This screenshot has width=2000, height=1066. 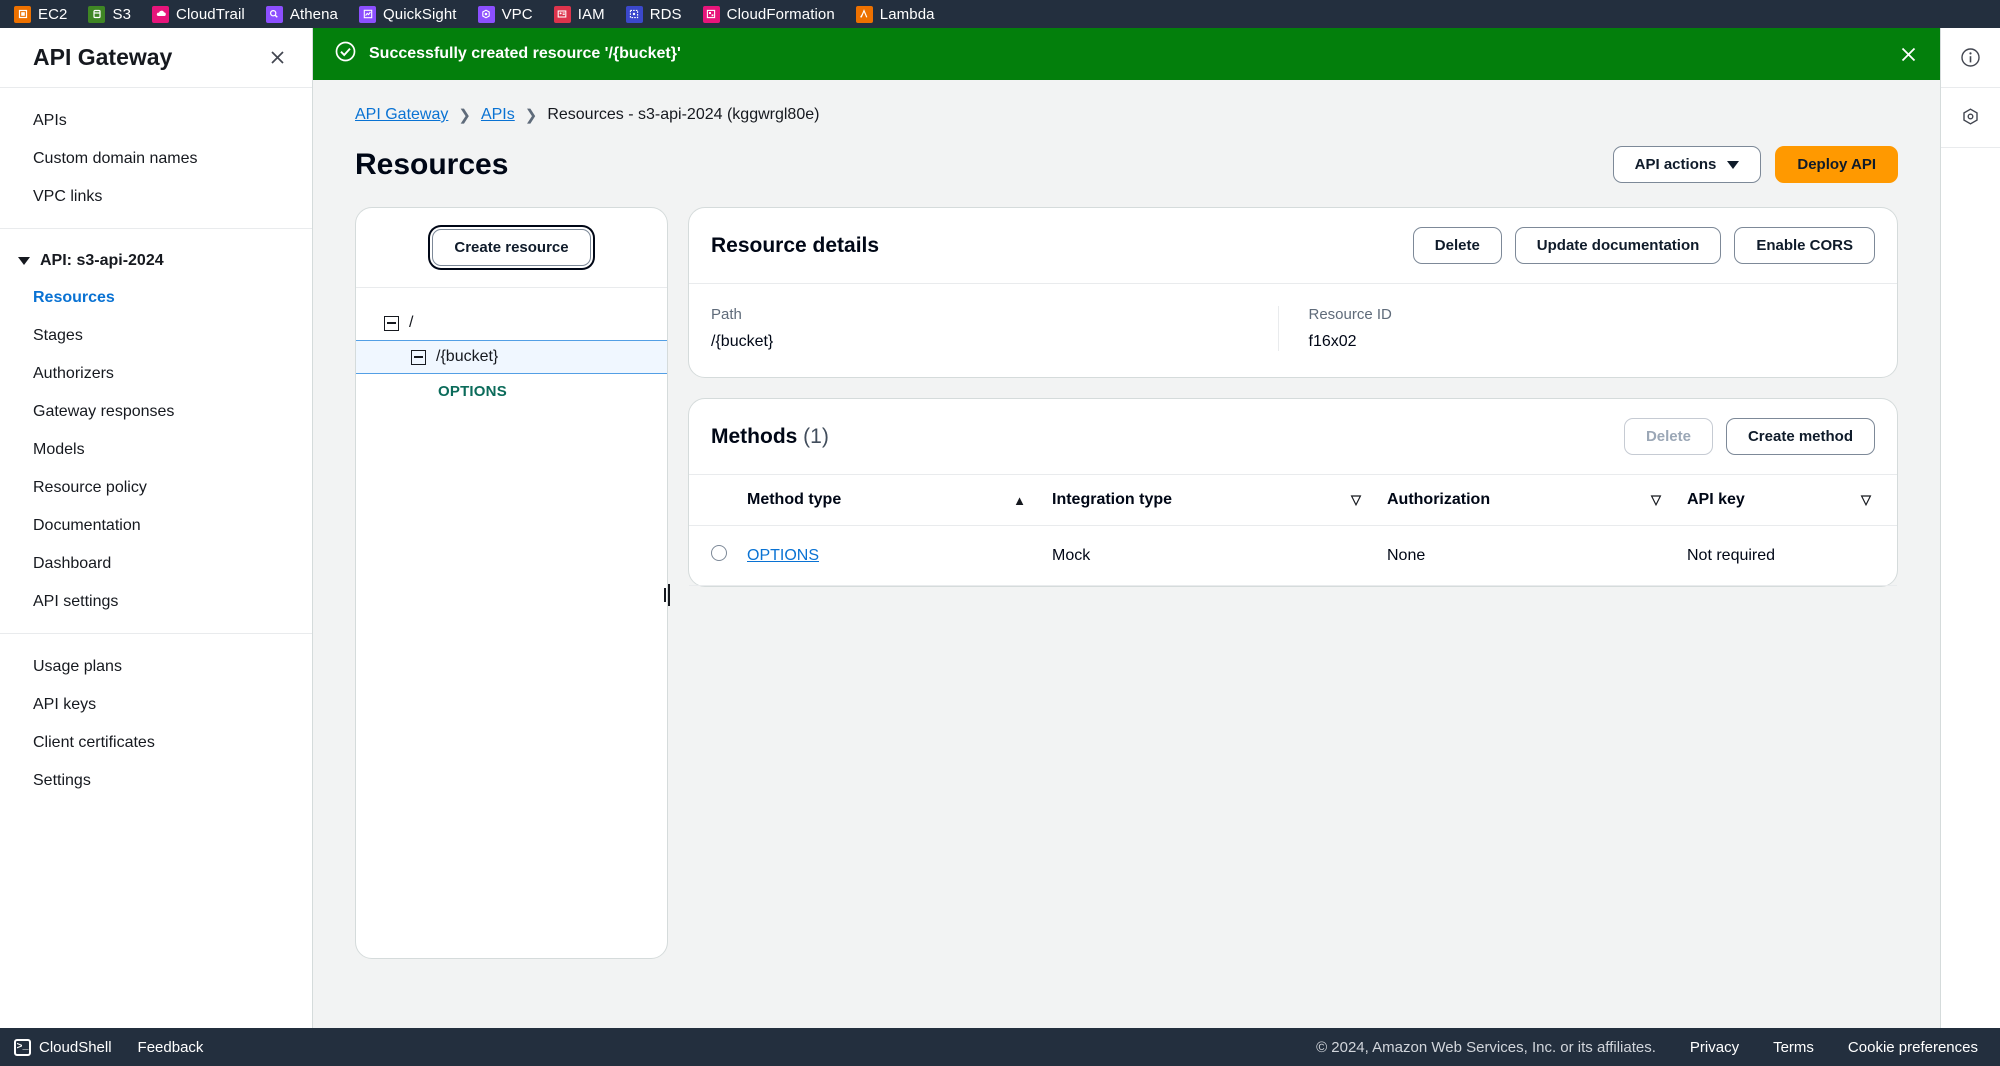 What do you see at coordinates (1836, 164) in the screenshot?
I see `deploy-api-button: Deploy API` at bounding box center [1836, 164].